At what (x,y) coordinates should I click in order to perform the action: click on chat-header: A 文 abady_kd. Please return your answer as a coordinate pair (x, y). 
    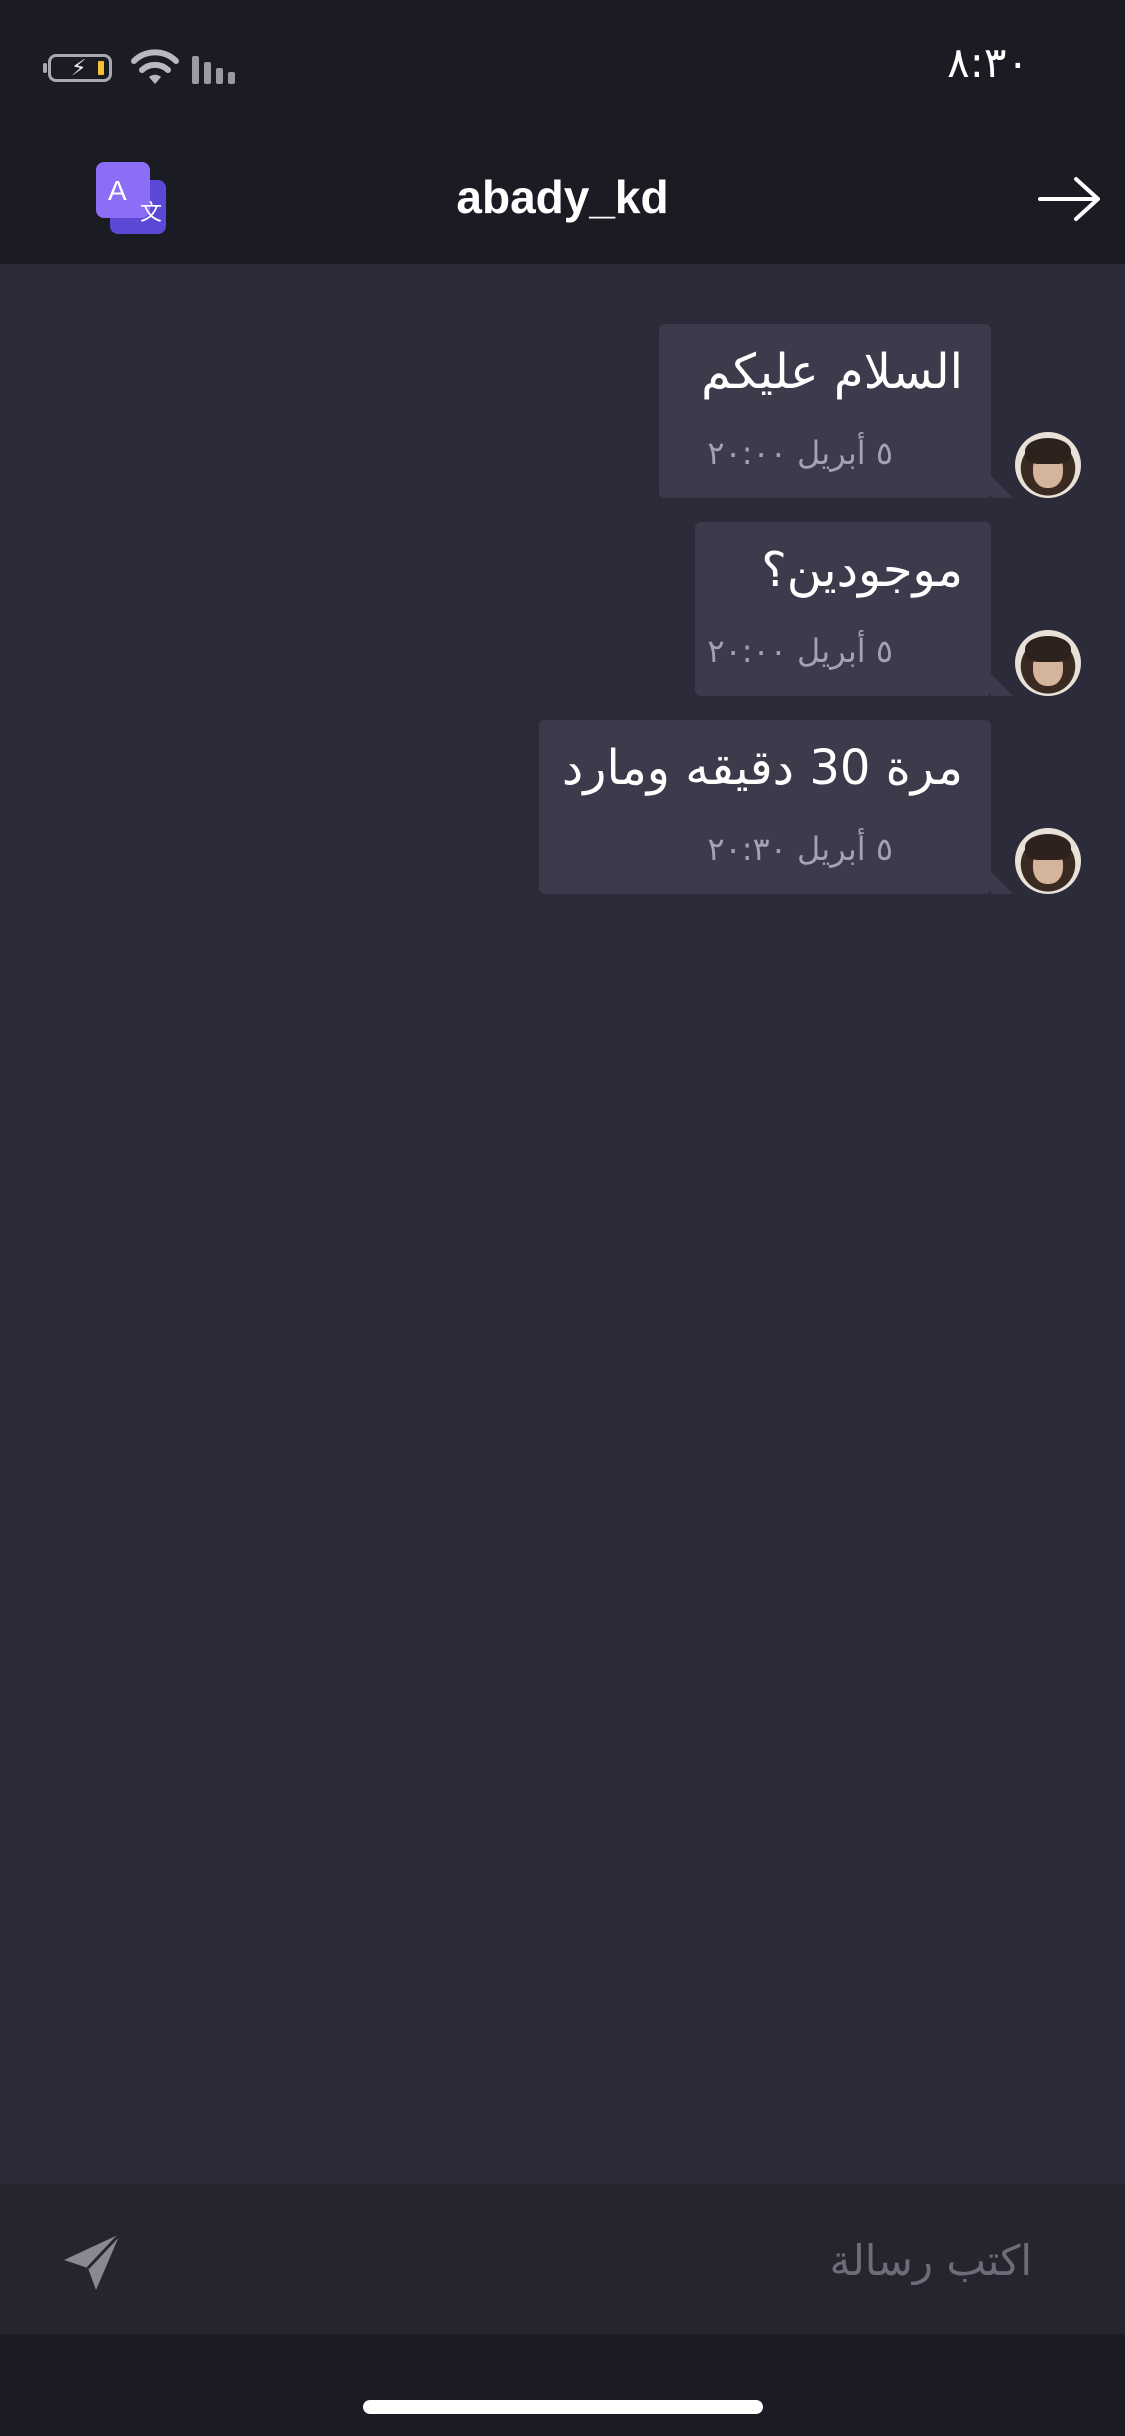
    Looking at the image, I should click on (562, 198).